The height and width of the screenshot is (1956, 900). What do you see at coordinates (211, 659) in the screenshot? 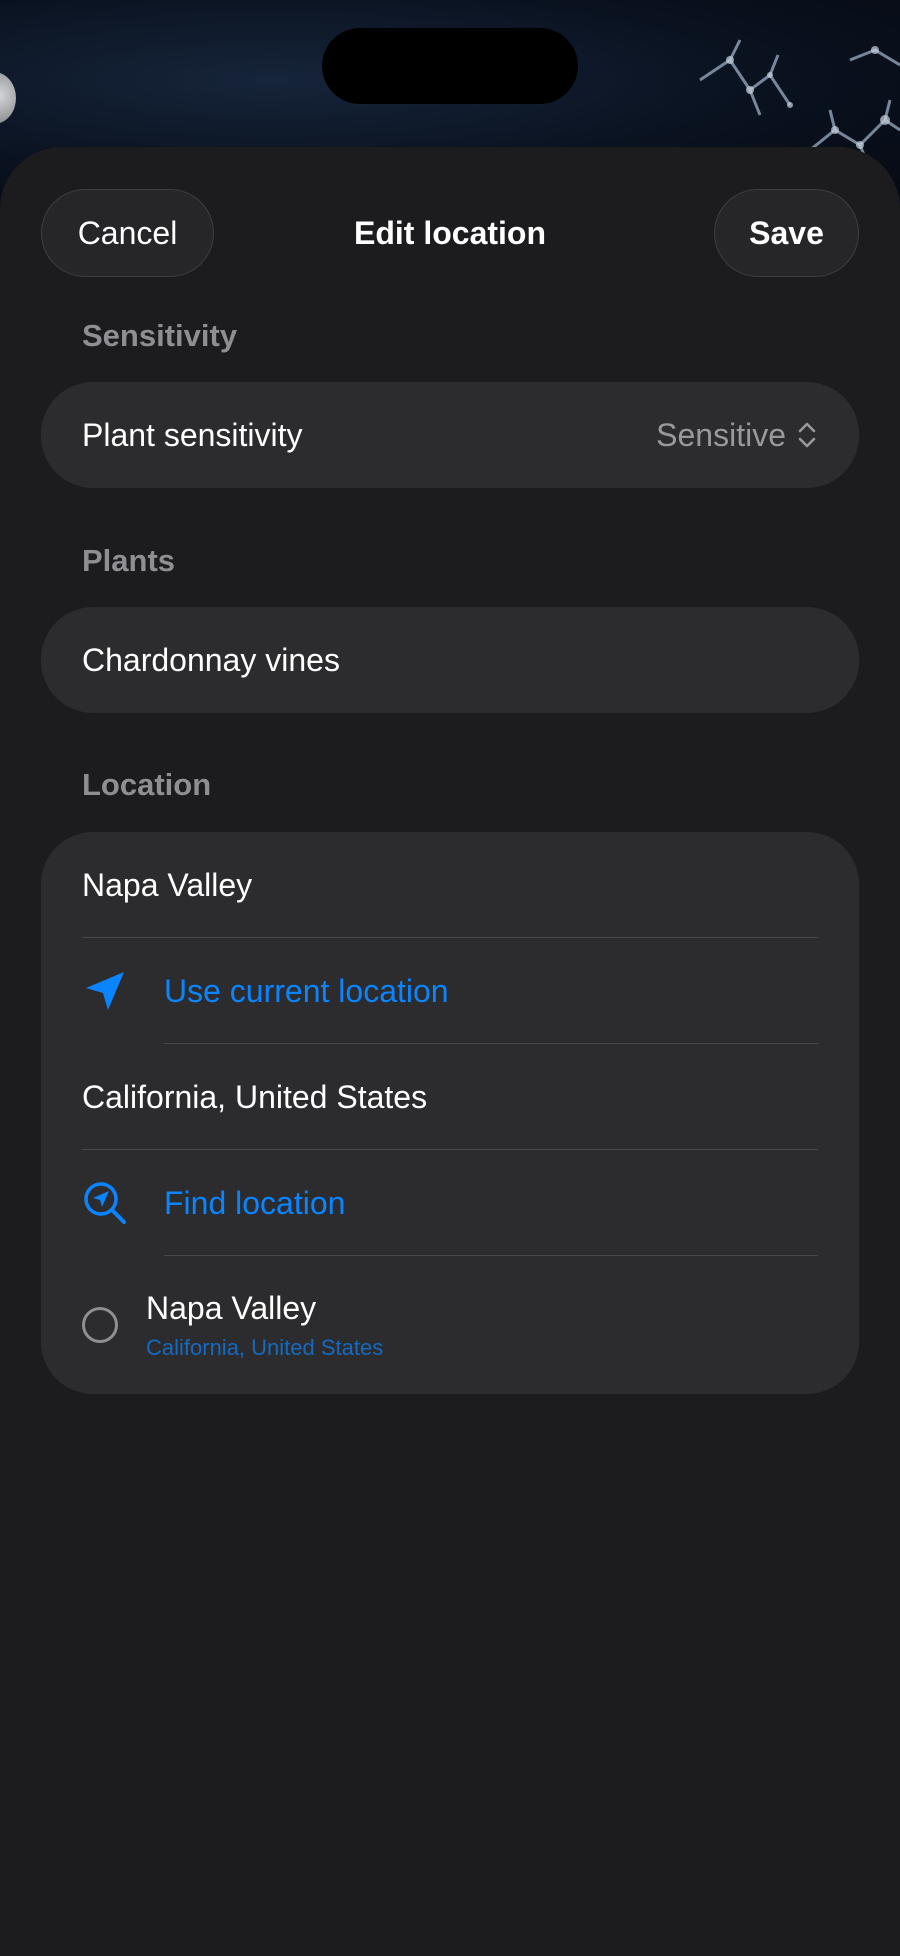
I see `plants-value: Chardonnay vines` at bounding box center [211, 659].